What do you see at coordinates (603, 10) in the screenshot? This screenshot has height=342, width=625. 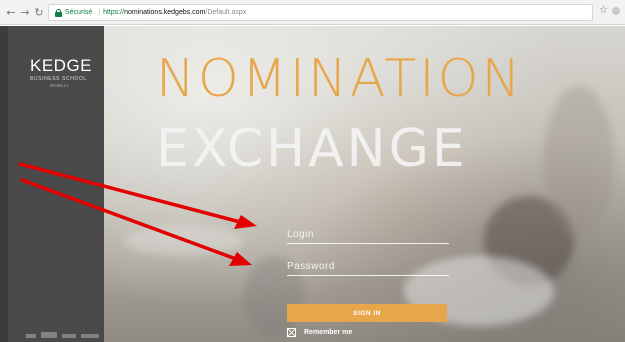 I see `bookmark-star-icon: ☆` at bounding box center [603, 10].